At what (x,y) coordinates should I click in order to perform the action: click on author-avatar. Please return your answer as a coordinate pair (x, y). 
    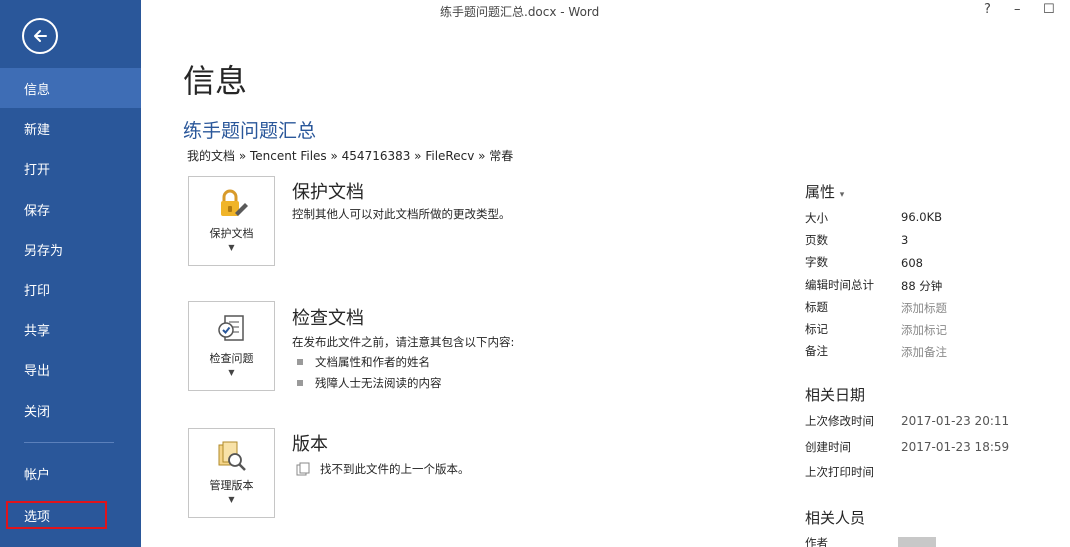
    Looking at the image, I should click on (917, 542).